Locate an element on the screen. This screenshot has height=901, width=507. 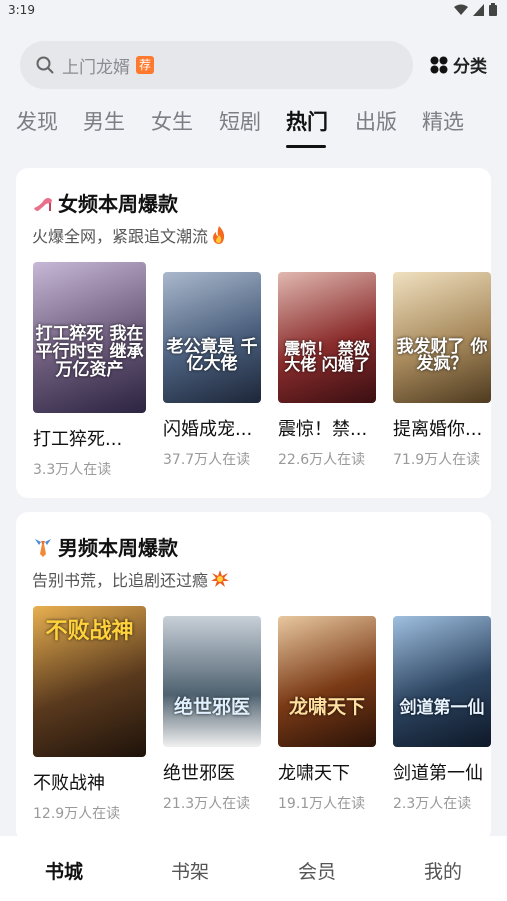
channel-tabs: 发现 男生 女生 短剧 热门 出版 精选 is located at coordinates (253, 129).